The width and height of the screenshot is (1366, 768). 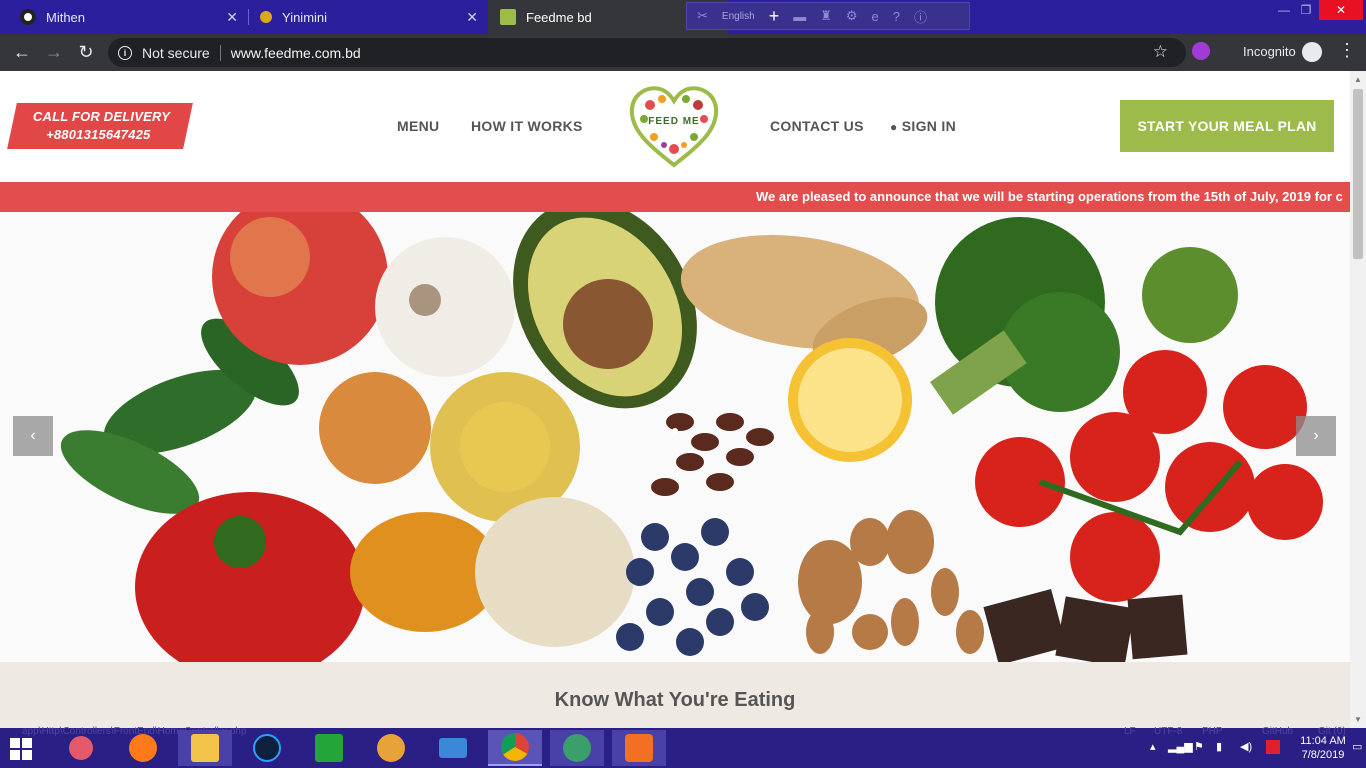 What do you see at coordinates (1160, 52) in the screenshot?
I see `bookmark-star-icon: ☆` at bounding box center [1160, 52].